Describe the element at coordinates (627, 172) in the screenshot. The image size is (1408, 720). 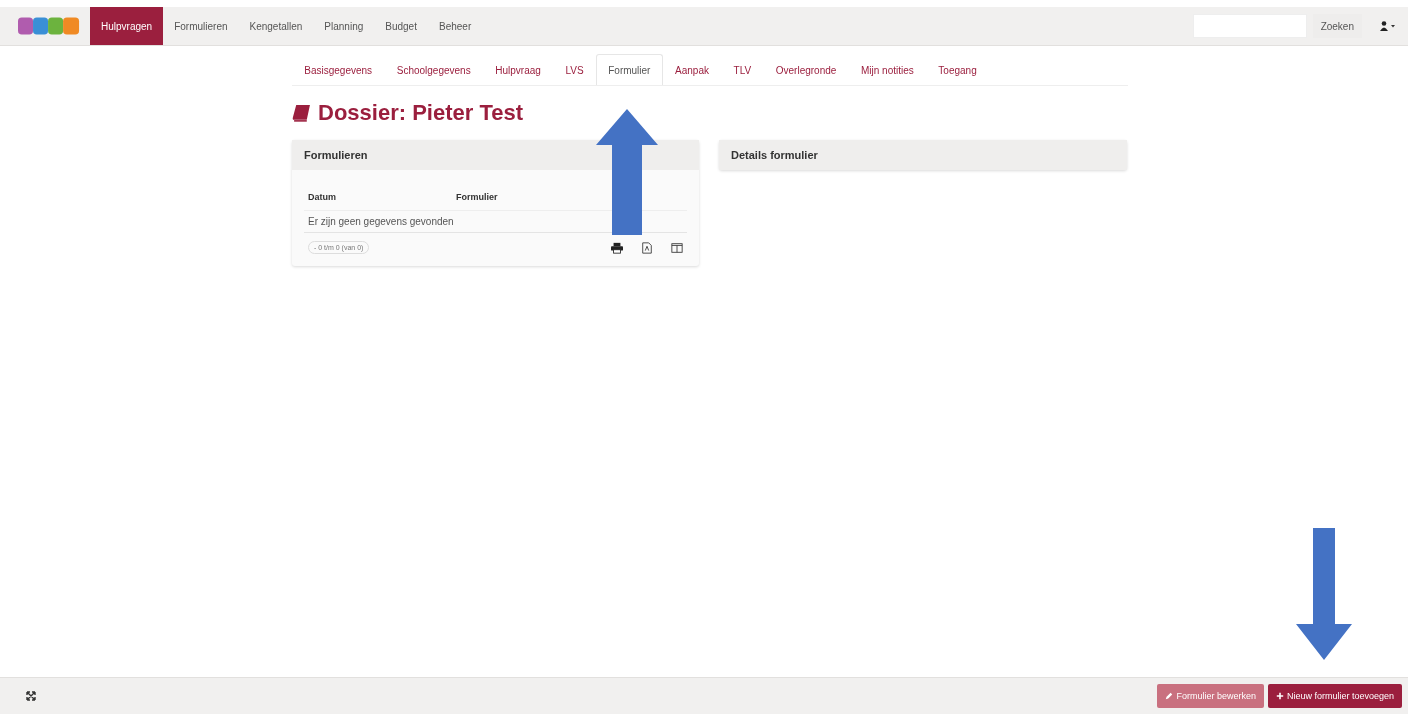
I see `arrow-up-icon` at that location.